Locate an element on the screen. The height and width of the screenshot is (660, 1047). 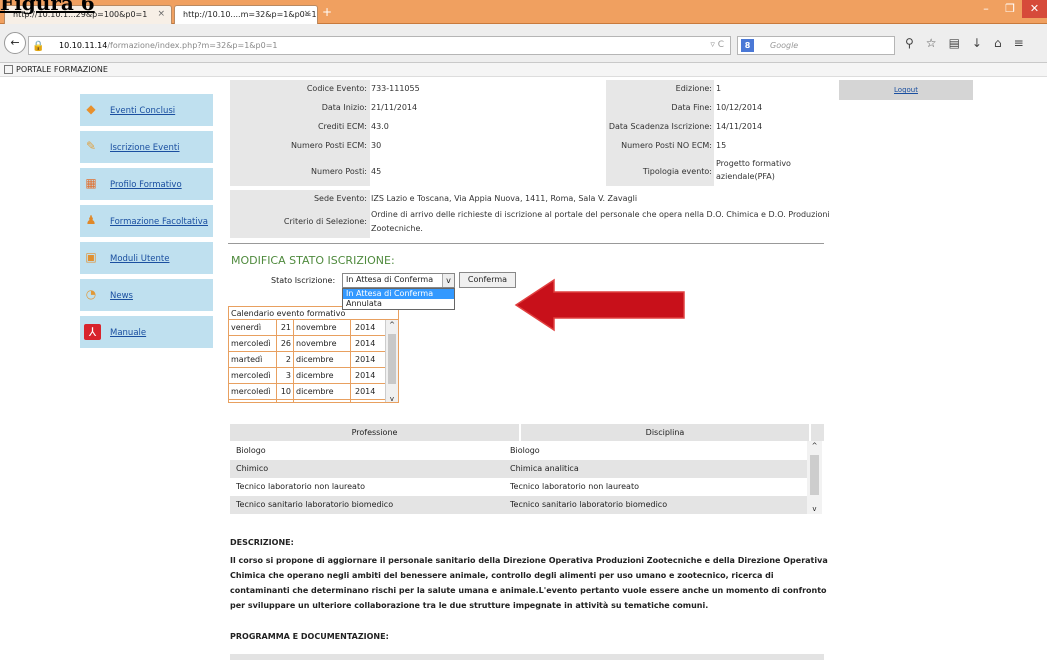
dropdown-option: In Attesa di Conferma is located at coordinates (398, 294).